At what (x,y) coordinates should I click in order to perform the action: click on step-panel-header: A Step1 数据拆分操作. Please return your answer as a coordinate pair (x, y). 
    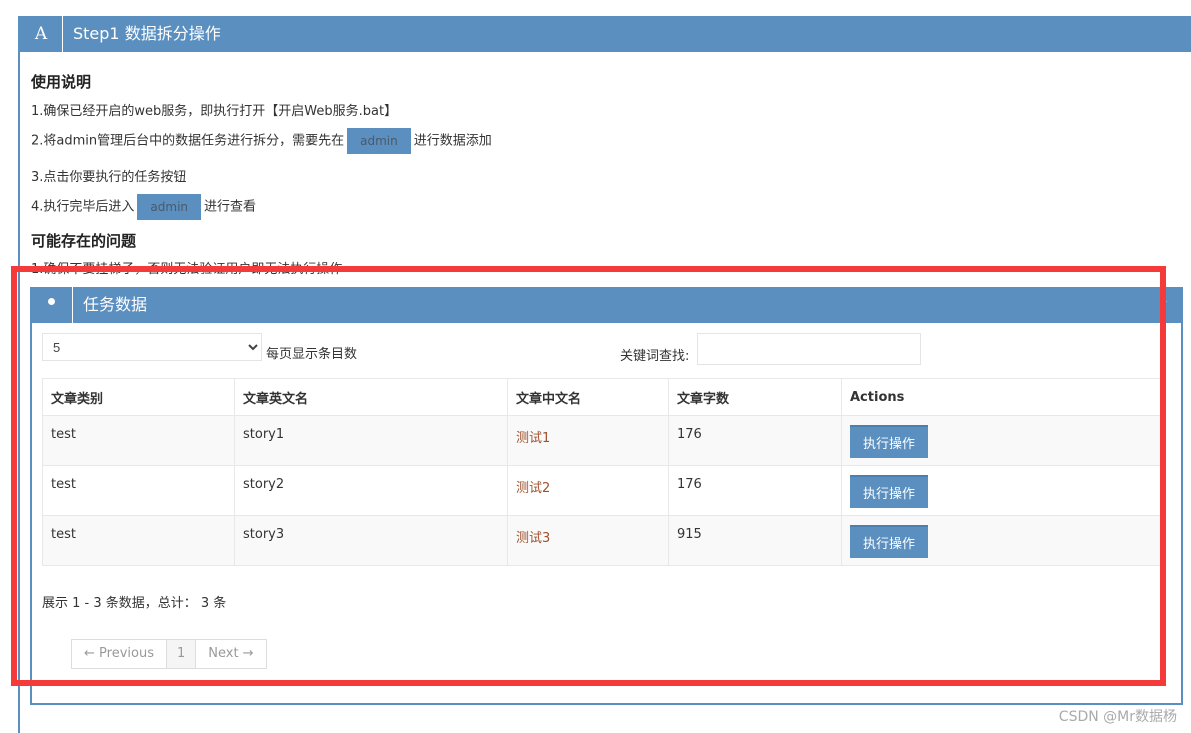
    Looking at the image, I should click on (605, 34).